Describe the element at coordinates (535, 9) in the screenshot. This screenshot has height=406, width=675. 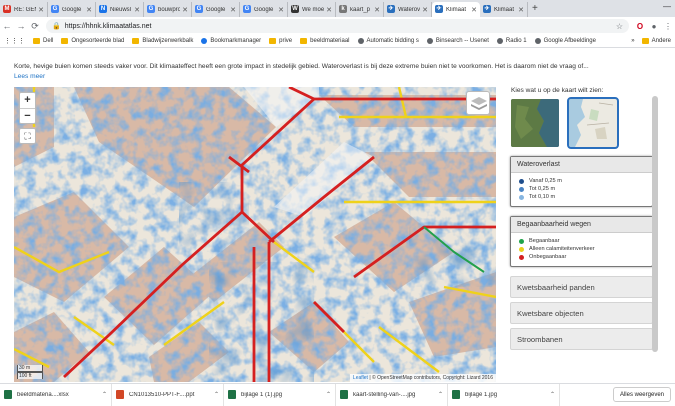
I see `new-tab-button: +` at that location.